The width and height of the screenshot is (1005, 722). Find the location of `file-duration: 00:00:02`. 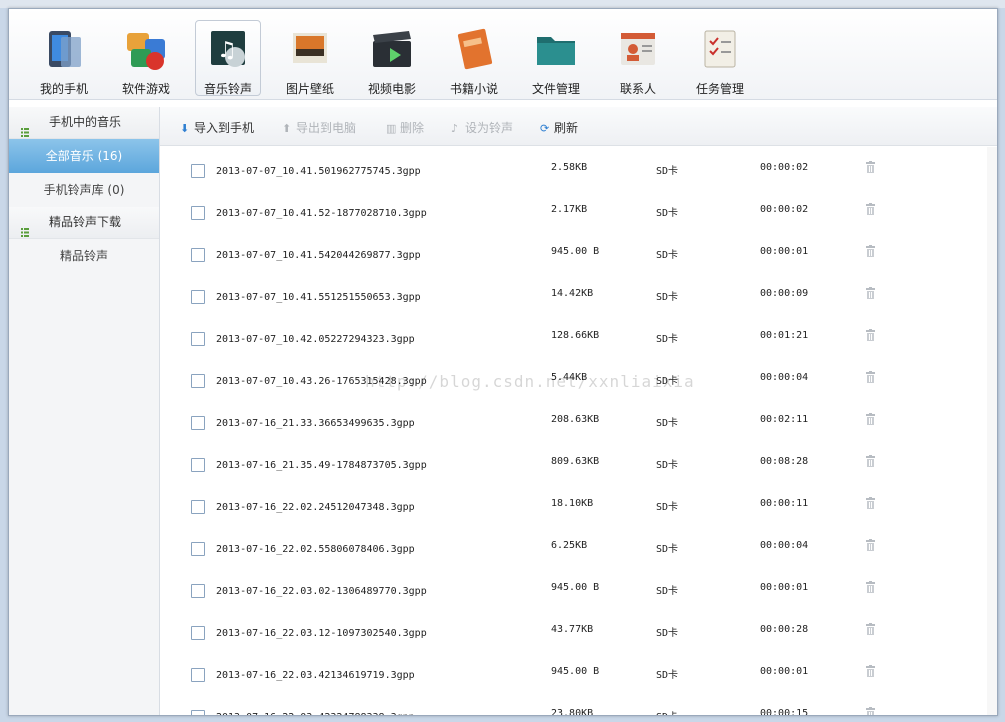

file-duration: 00:00:02 is located at coordinates (784, 209).